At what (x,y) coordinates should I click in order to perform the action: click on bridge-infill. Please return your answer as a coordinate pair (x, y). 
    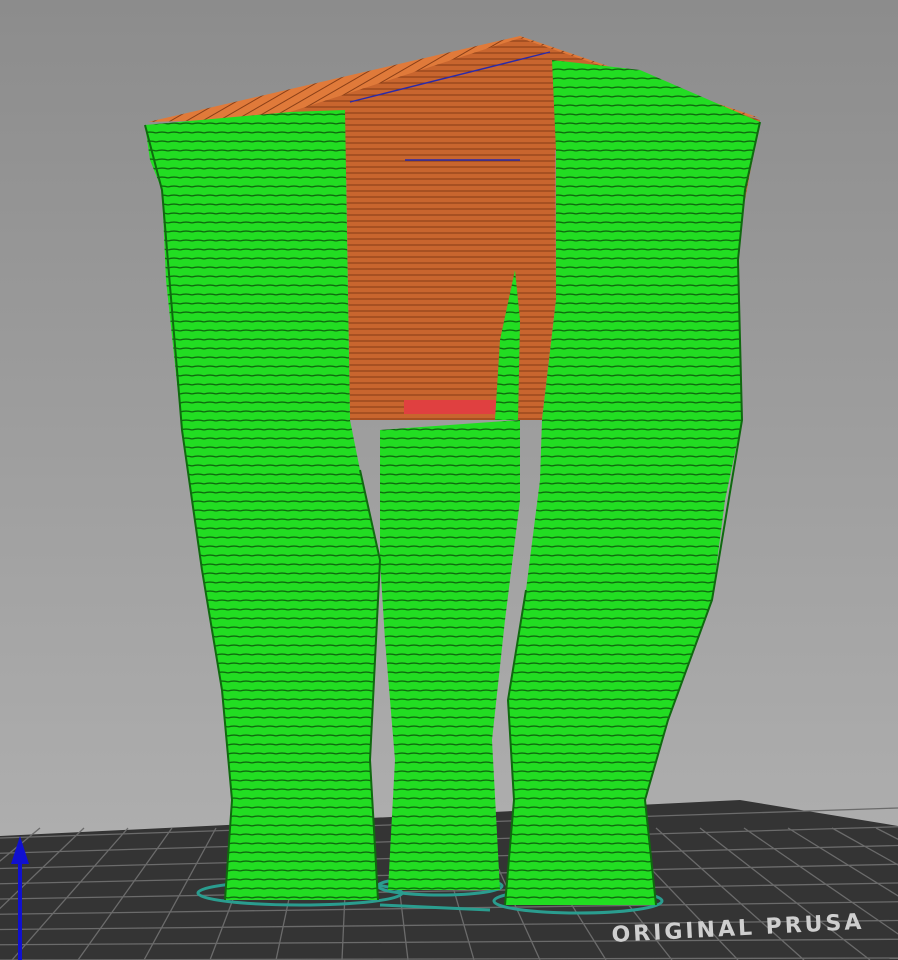
    Looking at the image, I should click on (450, 407).